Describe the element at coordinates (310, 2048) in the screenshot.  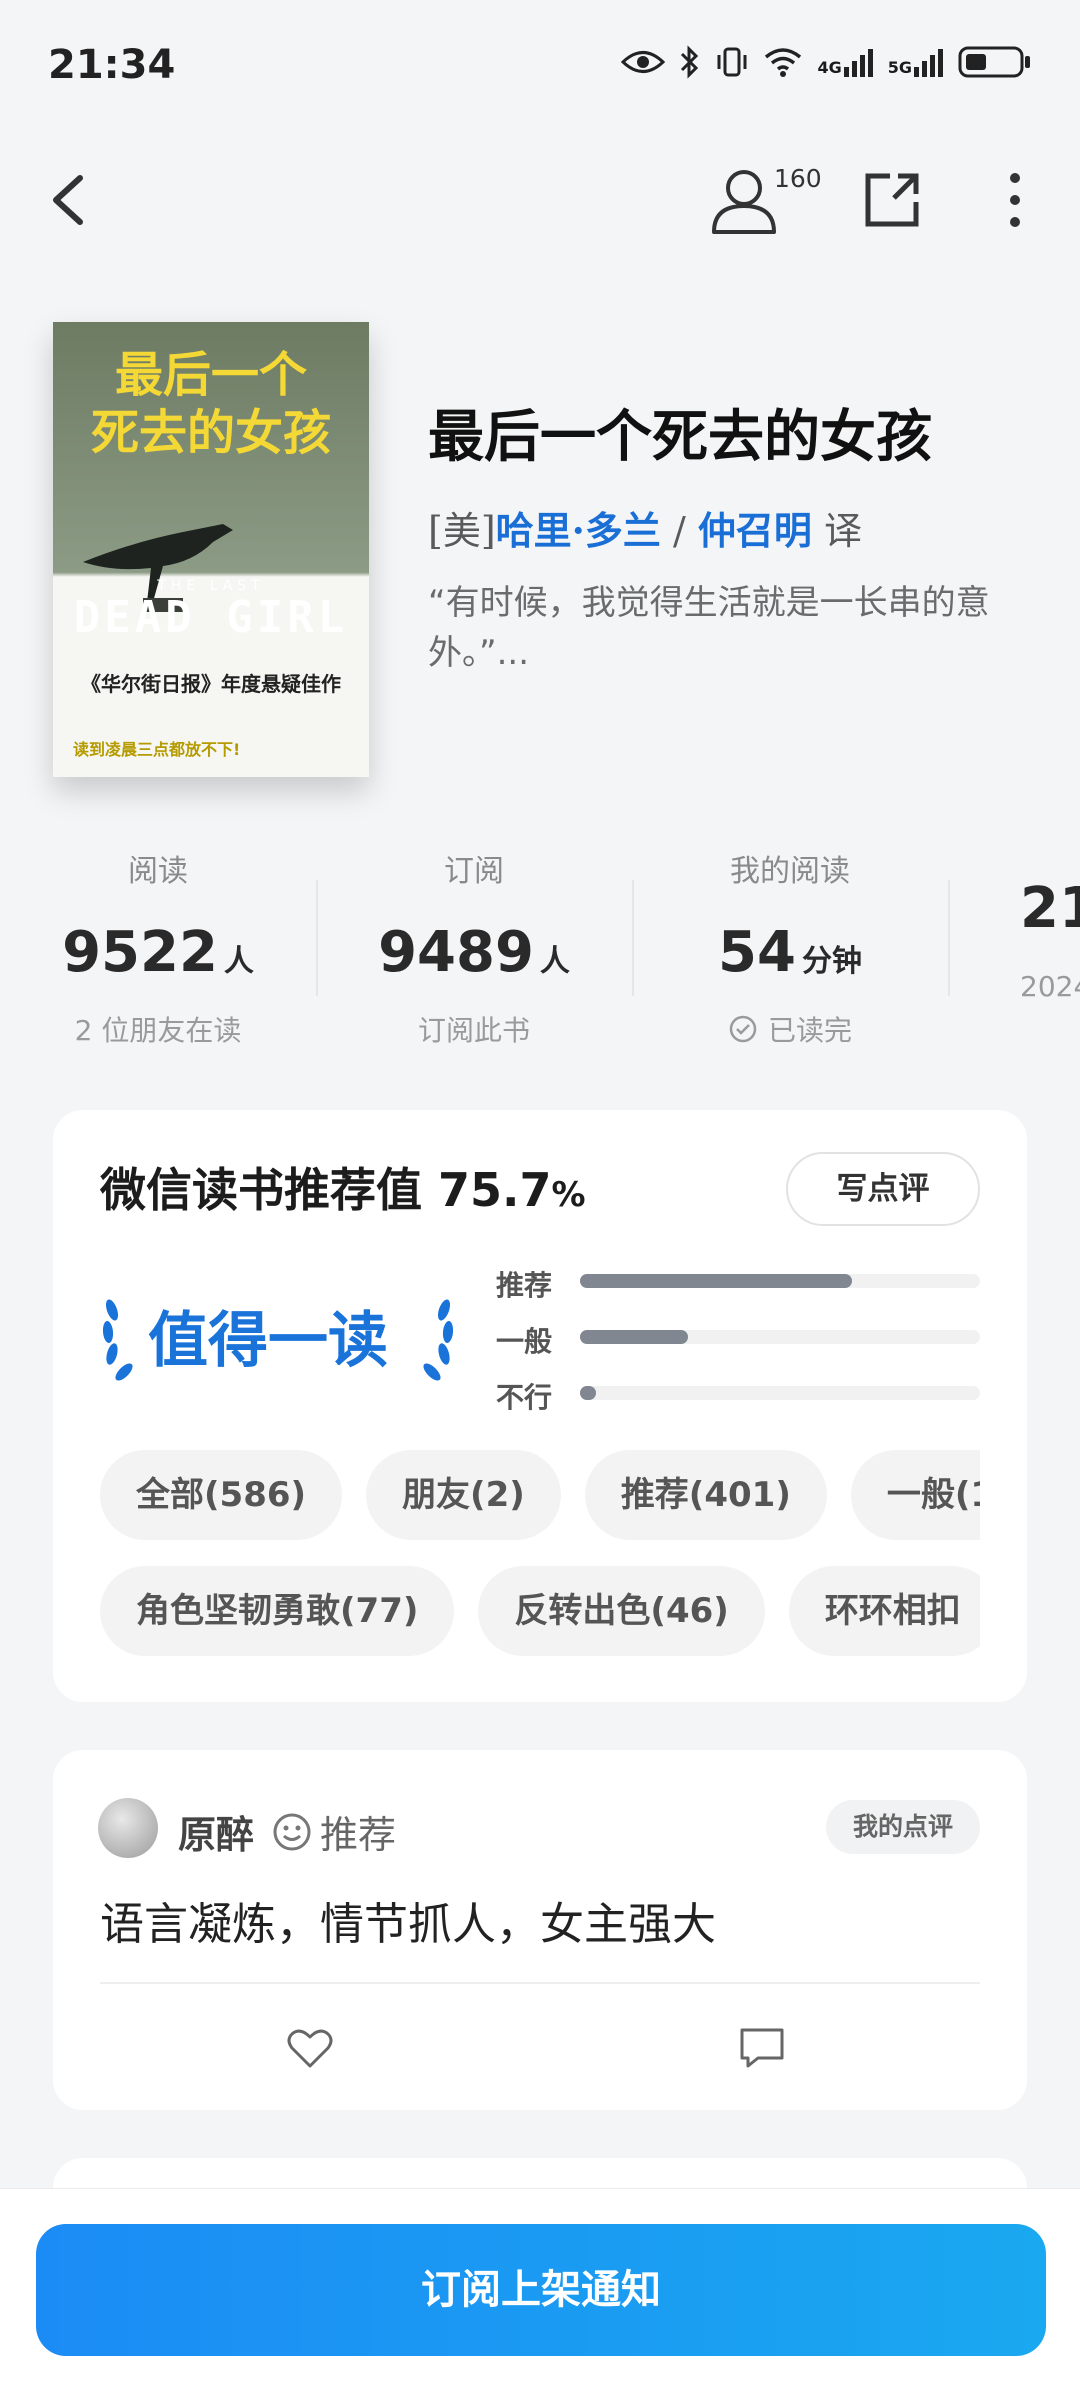
I see `heart-icon` at that location.